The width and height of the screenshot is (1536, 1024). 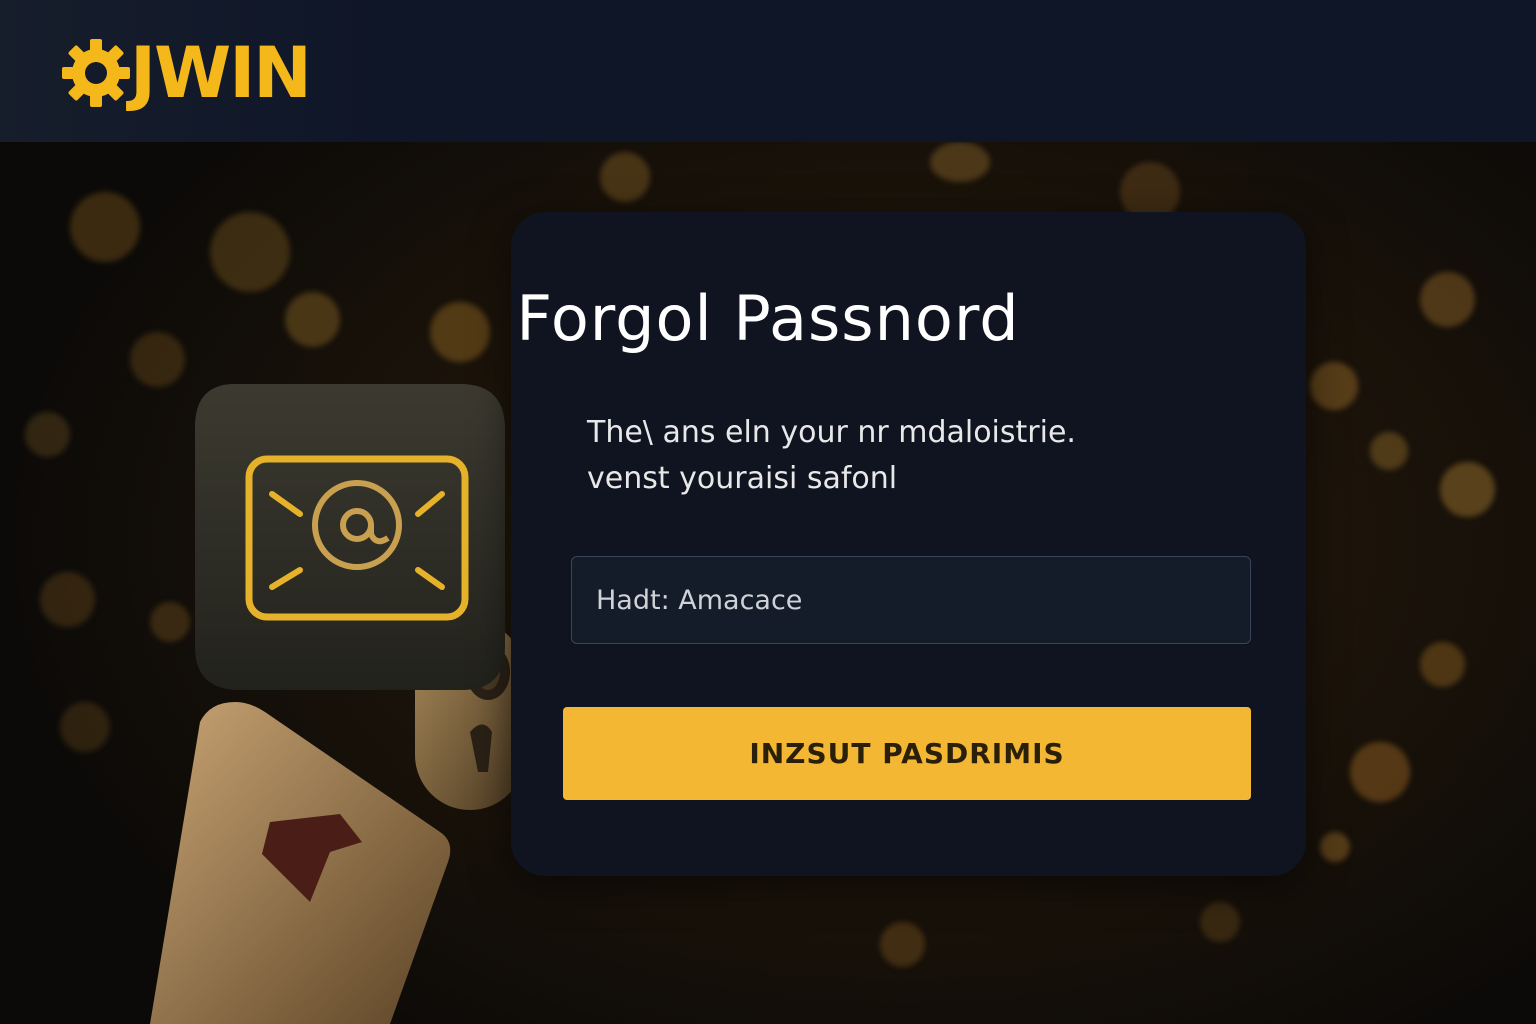 I want to click on gear-icon, so click(x=96, y=73).